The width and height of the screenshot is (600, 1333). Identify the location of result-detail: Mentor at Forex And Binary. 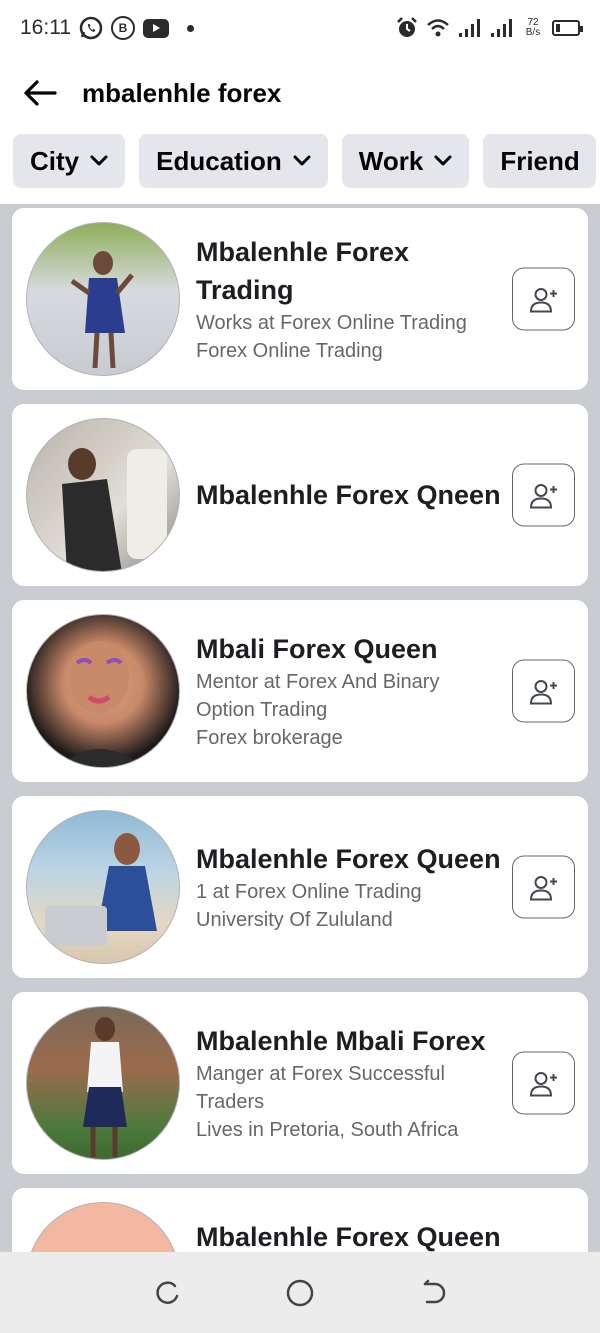
(318, 682).